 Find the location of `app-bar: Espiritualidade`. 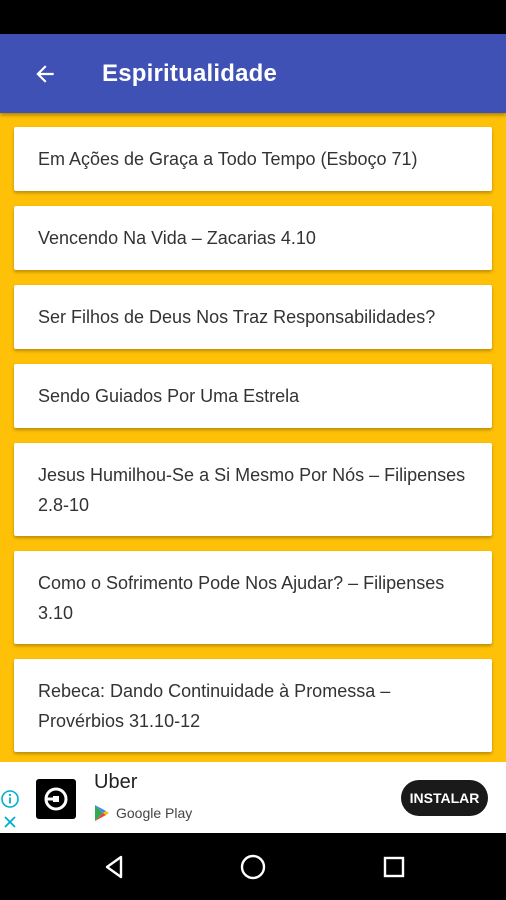

app-bar: Espiritualidade is located at coordinates (253, 73).